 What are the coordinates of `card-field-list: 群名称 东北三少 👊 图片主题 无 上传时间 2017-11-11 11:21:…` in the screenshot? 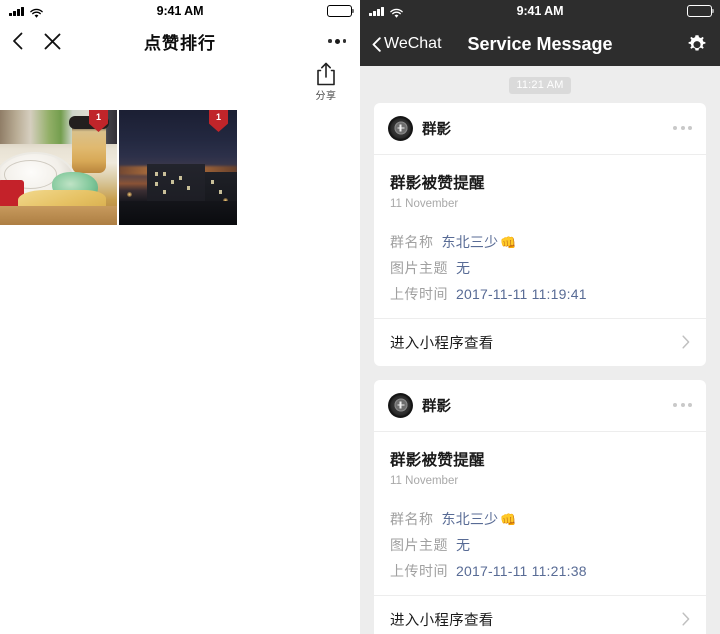 It's located at (540, 545).